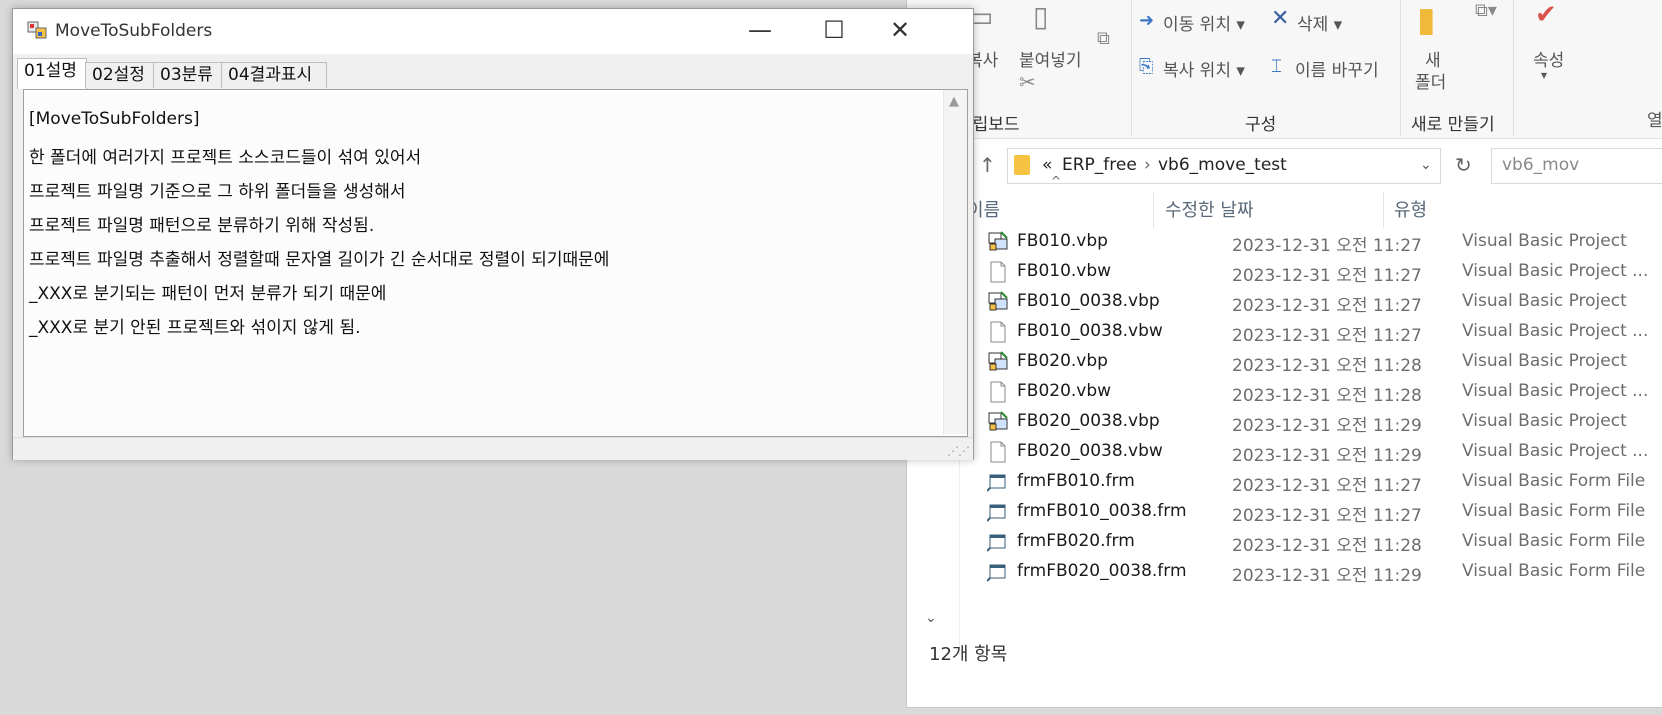 The width and height of the screenshot is (1662, 715). I want to click on tab-01: 01설명, so click(52, 73).